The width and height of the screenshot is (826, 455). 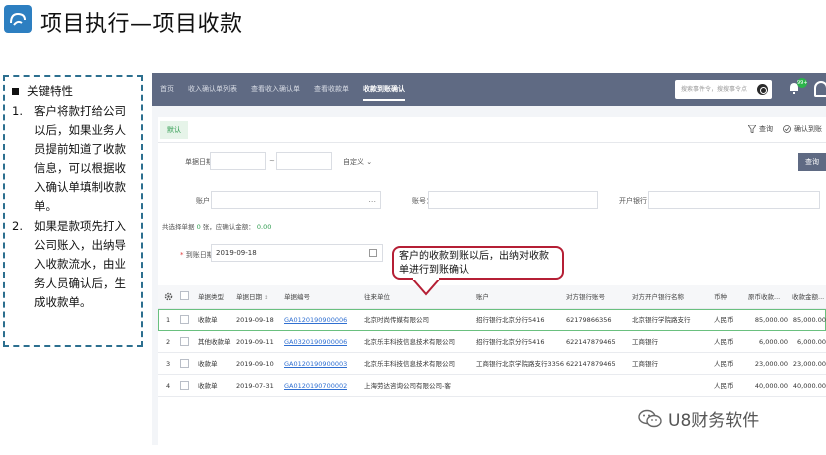 I want to click on view-tab-bar: 默认 查询 确认到账, so click(x=492, y=130).